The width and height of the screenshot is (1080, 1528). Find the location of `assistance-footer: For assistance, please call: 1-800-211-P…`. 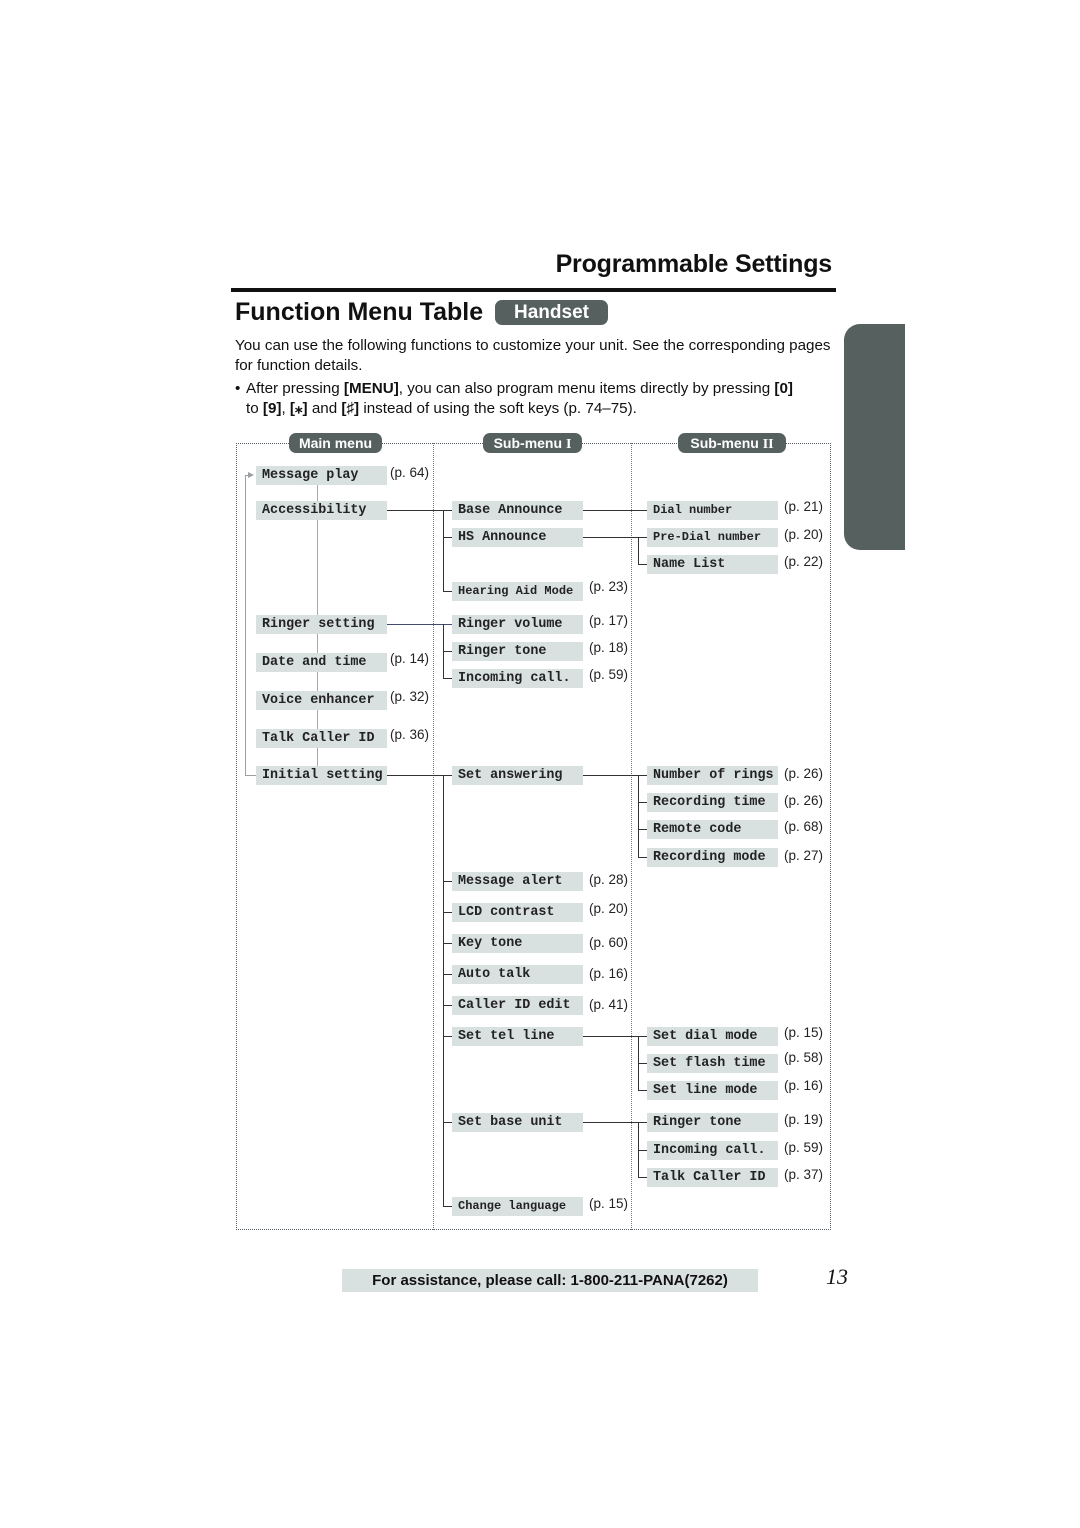

assistance-footer: For assistance, please call: 1-800-211-P… is located at coordinates (550, 1280).